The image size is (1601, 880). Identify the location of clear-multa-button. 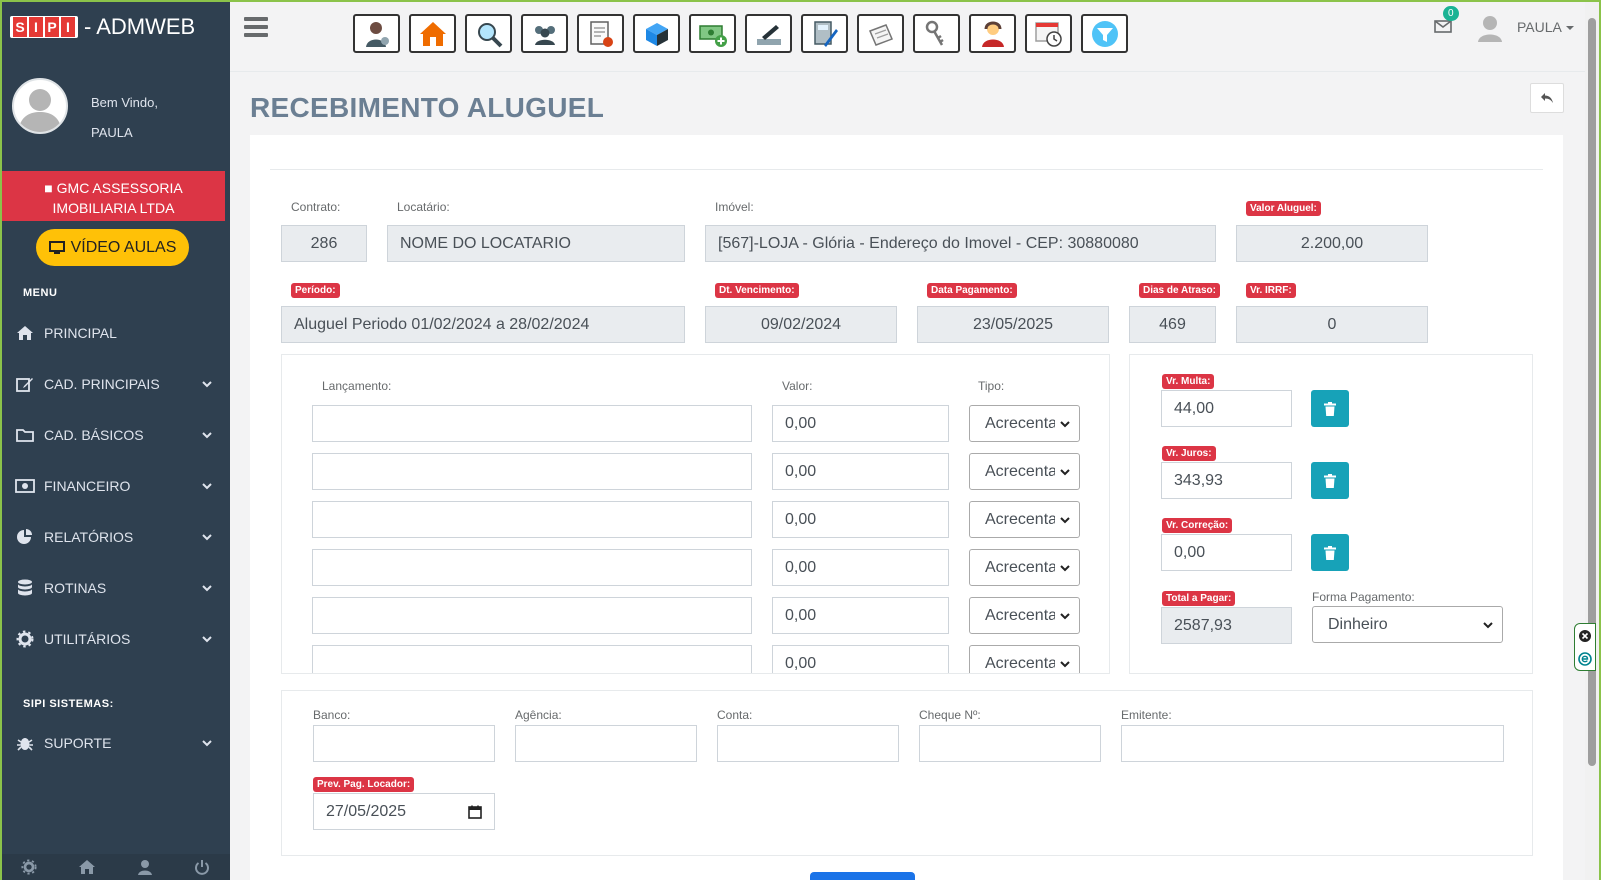
(1330, 408).